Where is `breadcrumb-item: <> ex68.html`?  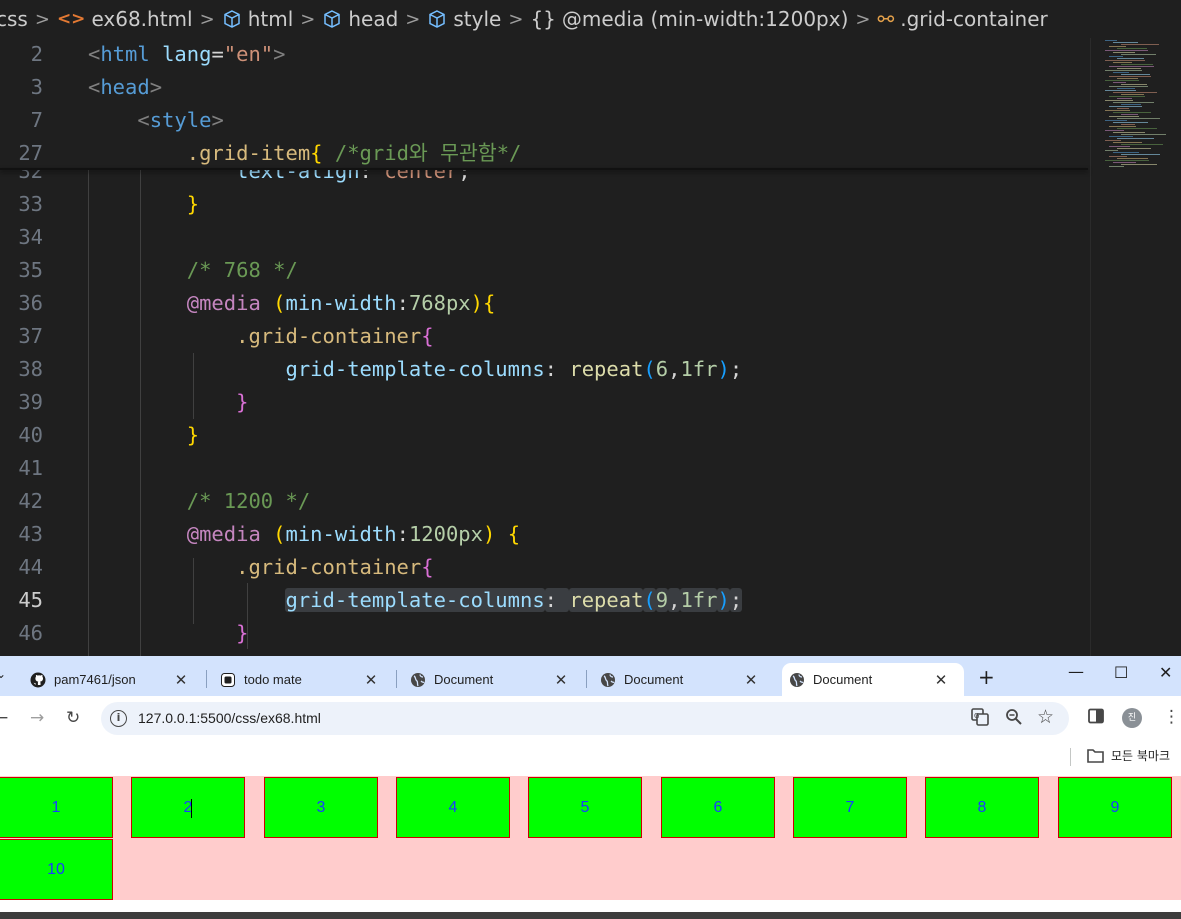 breadcrumb-item: <> ex68.html is located at coordinates (125, 19).